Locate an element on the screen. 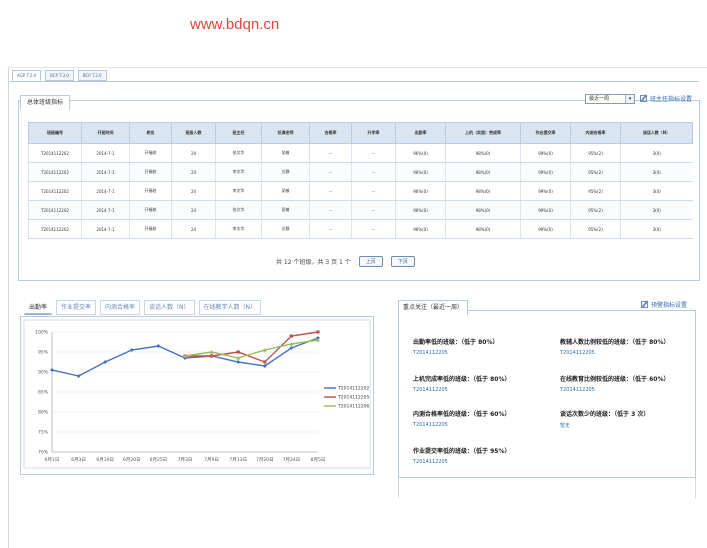 The image size is (707, 548). x-tick-label: 6月3日 is located at coordinates (78, 460).